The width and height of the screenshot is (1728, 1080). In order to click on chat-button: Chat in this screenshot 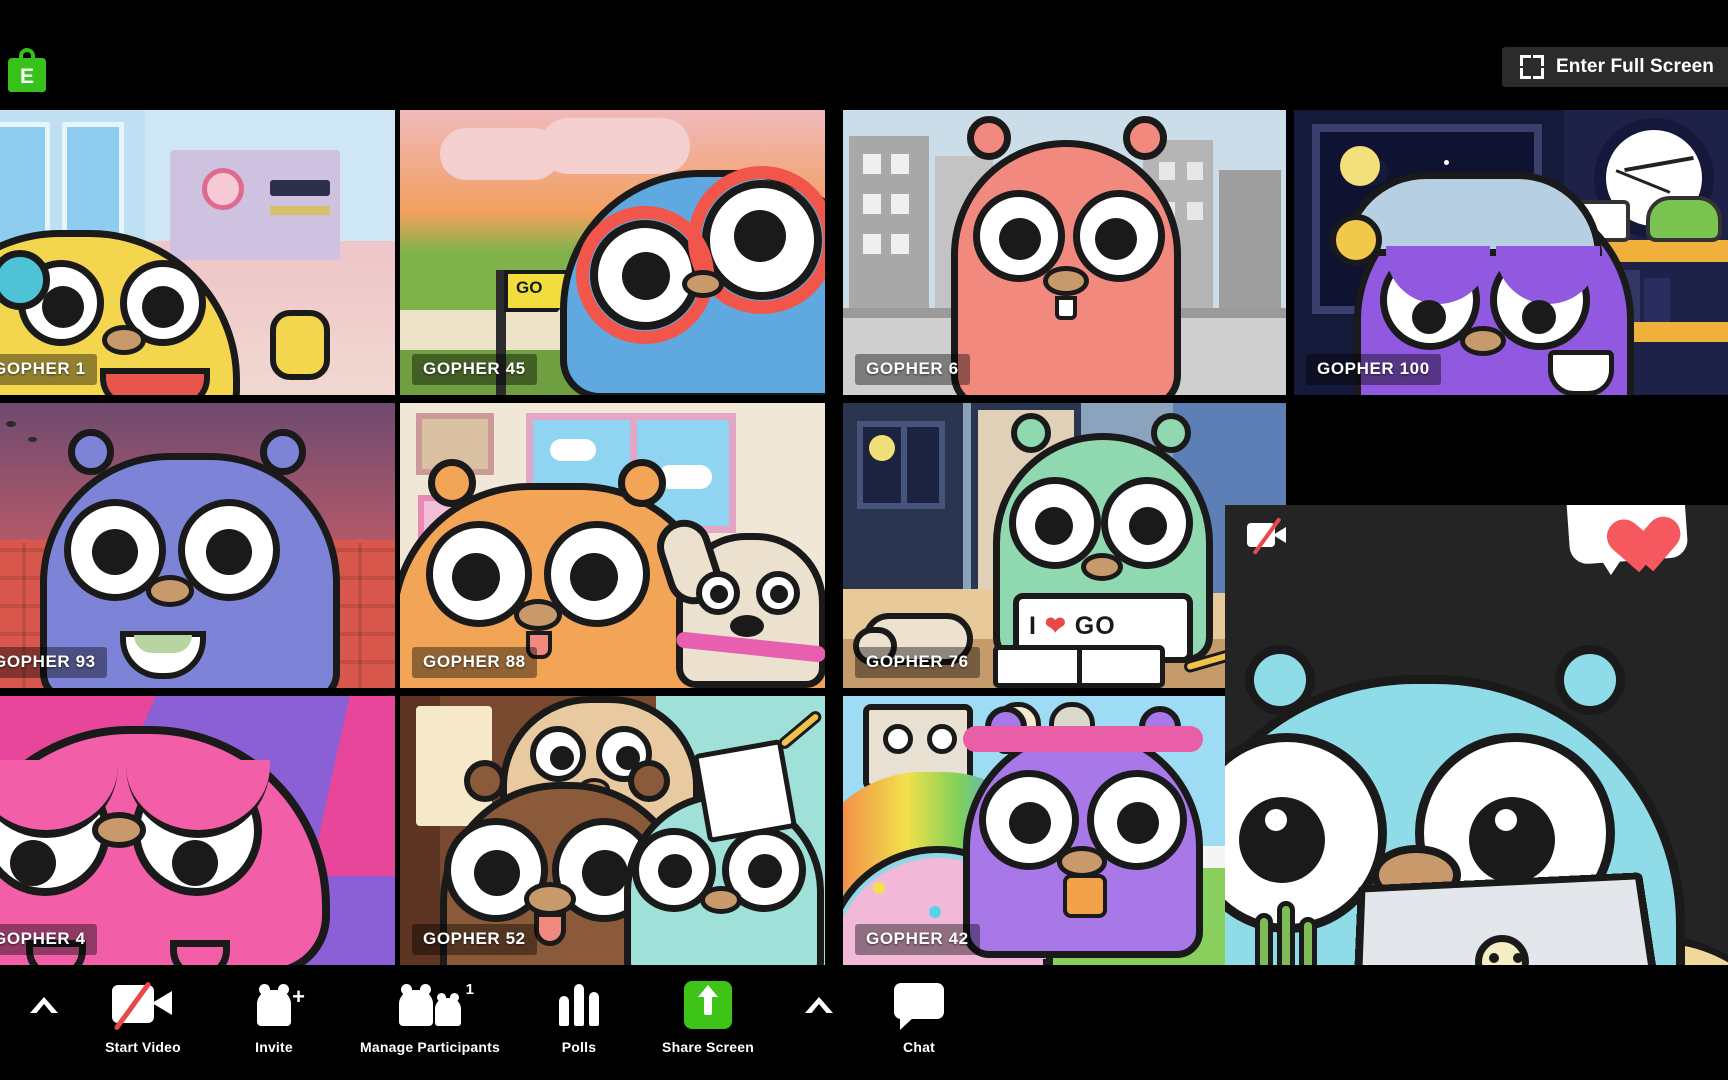, I will do `click(919, 1014)`.